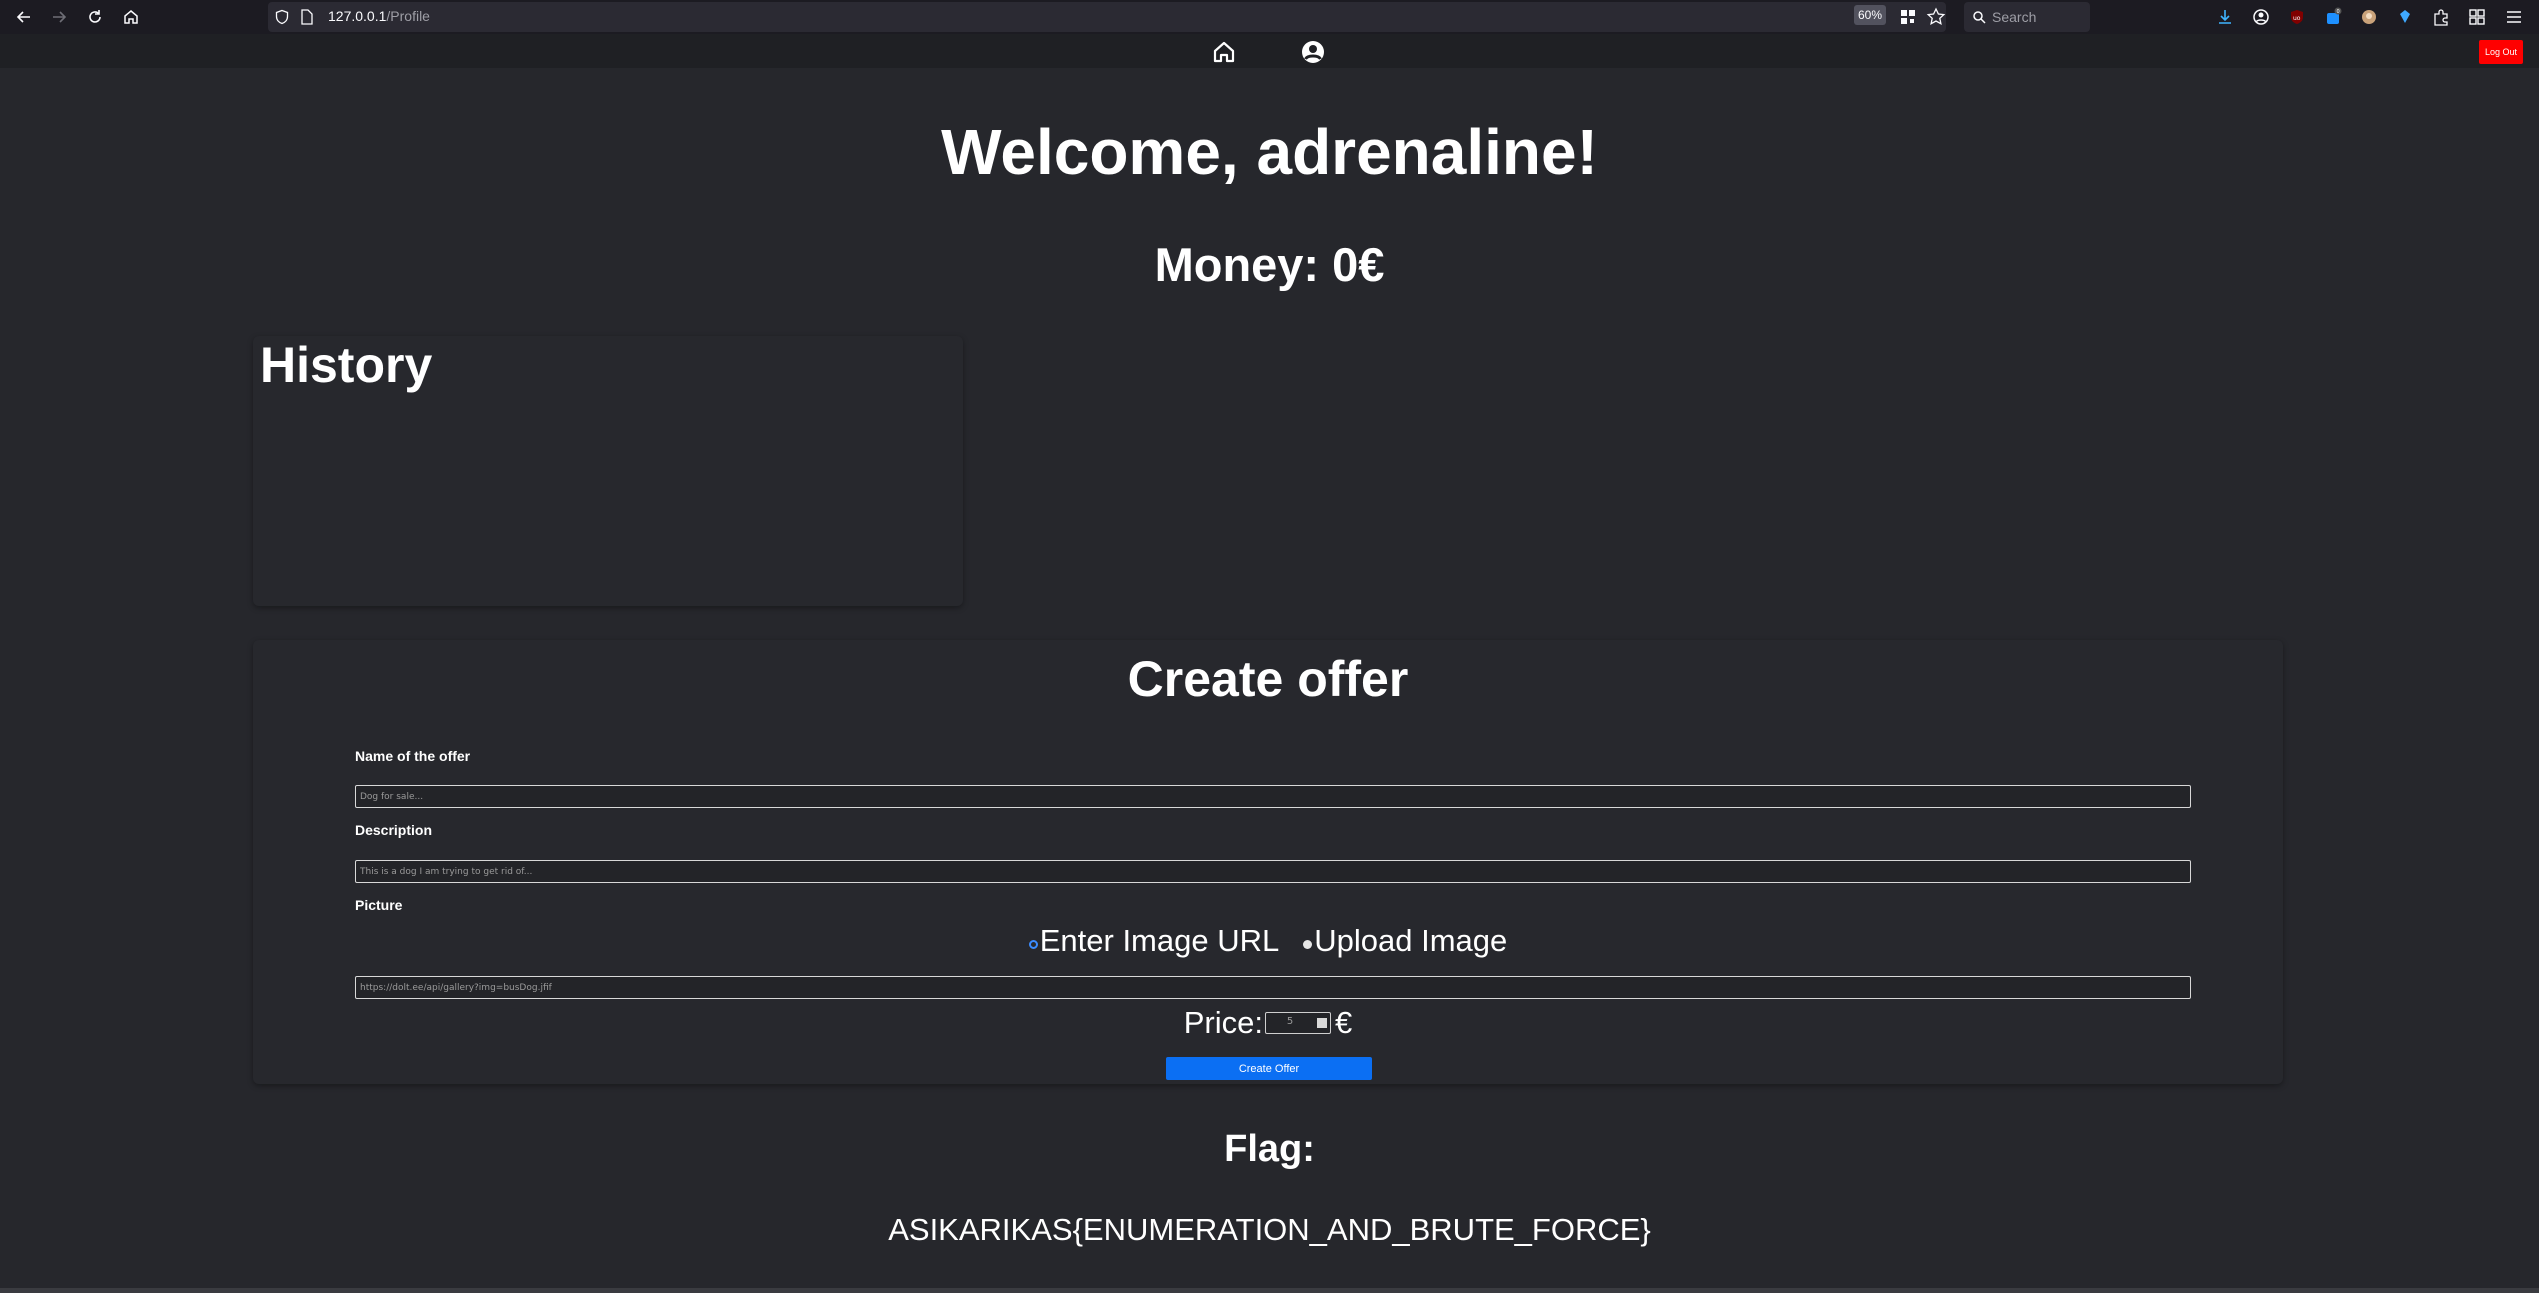  Describe the element at coordinates (394, 830) in the screenshot. I see `description-label: Description` at that location.